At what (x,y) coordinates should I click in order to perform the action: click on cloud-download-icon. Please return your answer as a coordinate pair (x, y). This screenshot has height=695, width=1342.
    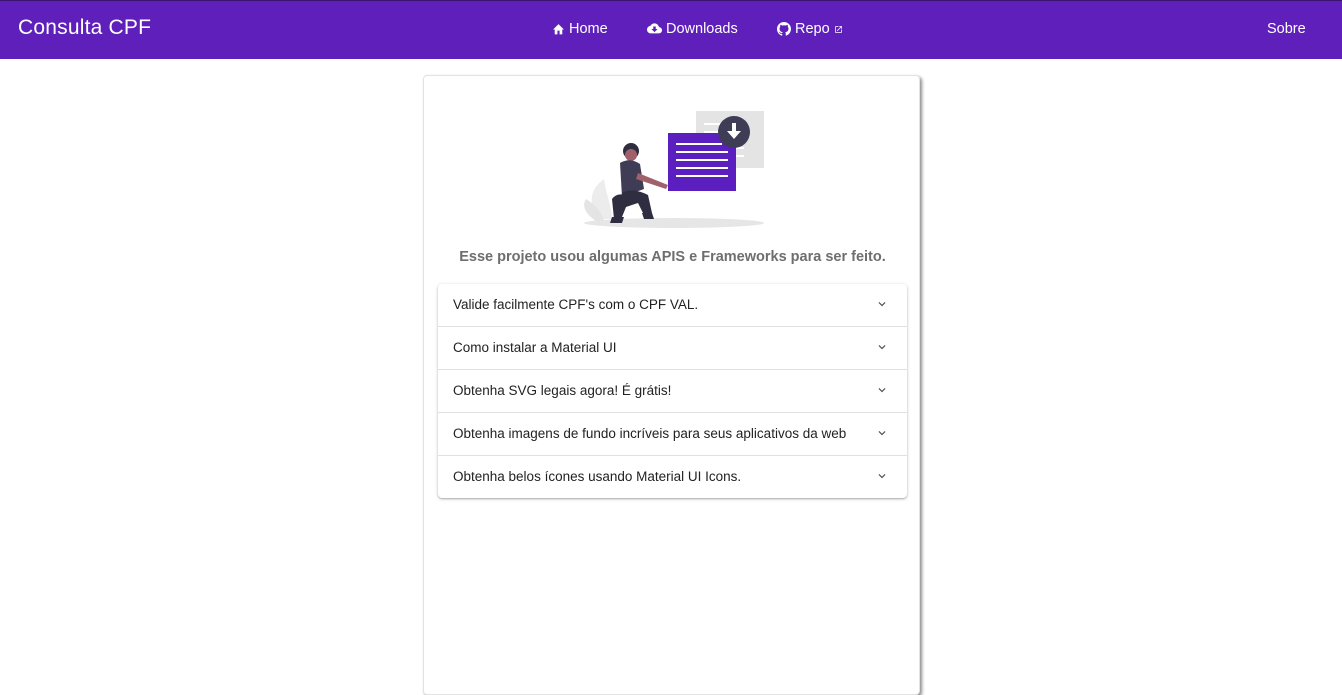
    Looking at the image, I should click on (654, 28).